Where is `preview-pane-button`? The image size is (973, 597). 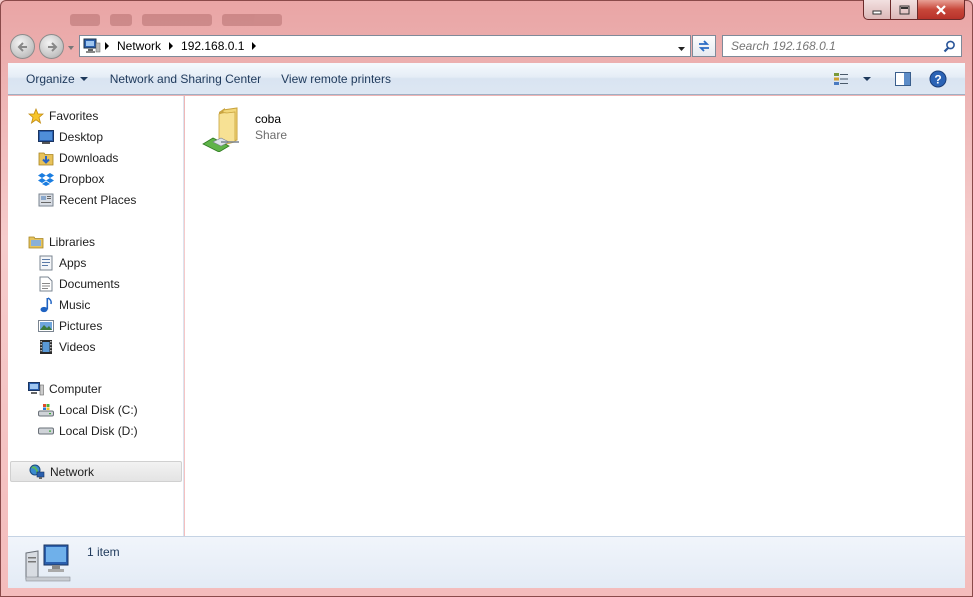
preview-pane-button is located at coordinates (903, 79).